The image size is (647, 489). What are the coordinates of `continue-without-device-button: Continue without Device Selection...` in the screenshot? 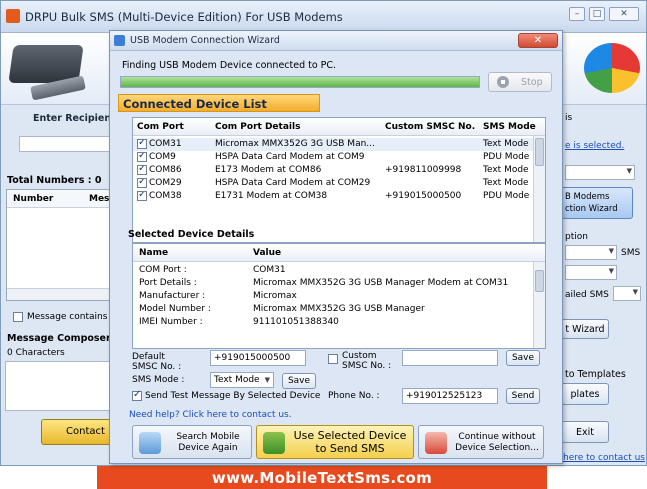 It's located at (481, 442).